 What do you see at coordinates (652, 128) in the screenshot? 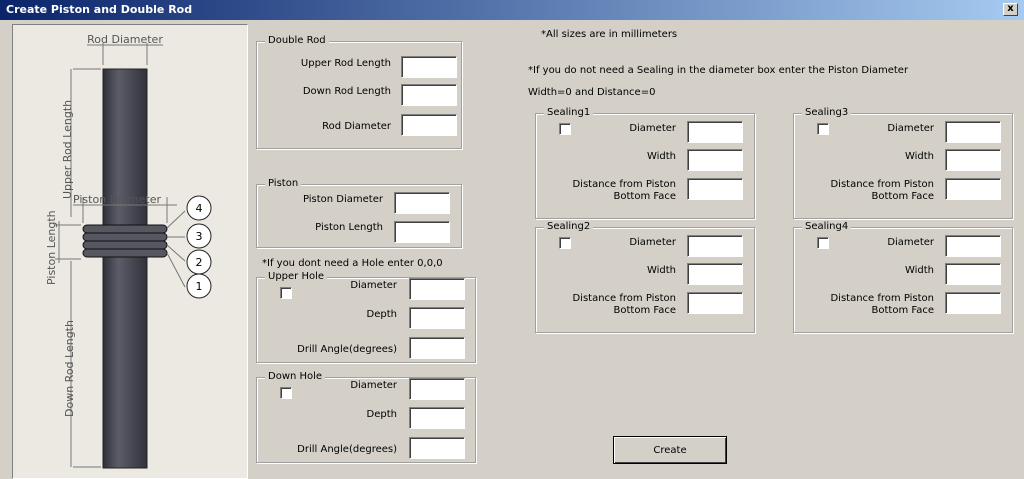
I see `sealing1-diameter-label: Diameter` at bounding box center [652, 128].